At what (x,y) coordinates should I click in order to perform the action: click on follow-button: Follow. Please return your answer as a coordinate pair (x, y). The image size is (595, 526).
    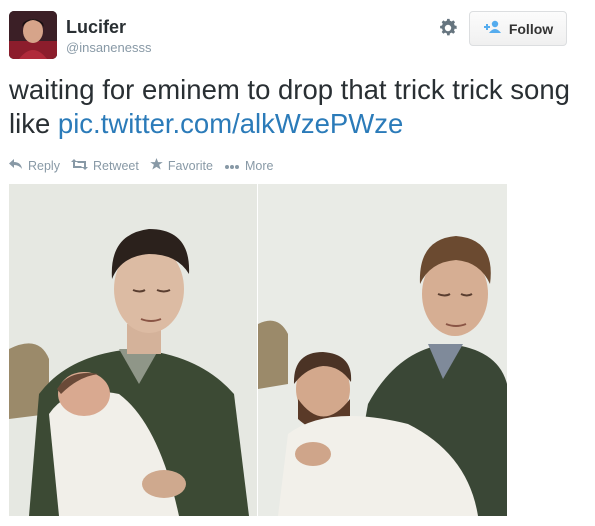
    Looking at the image, I should click on (518, 28).